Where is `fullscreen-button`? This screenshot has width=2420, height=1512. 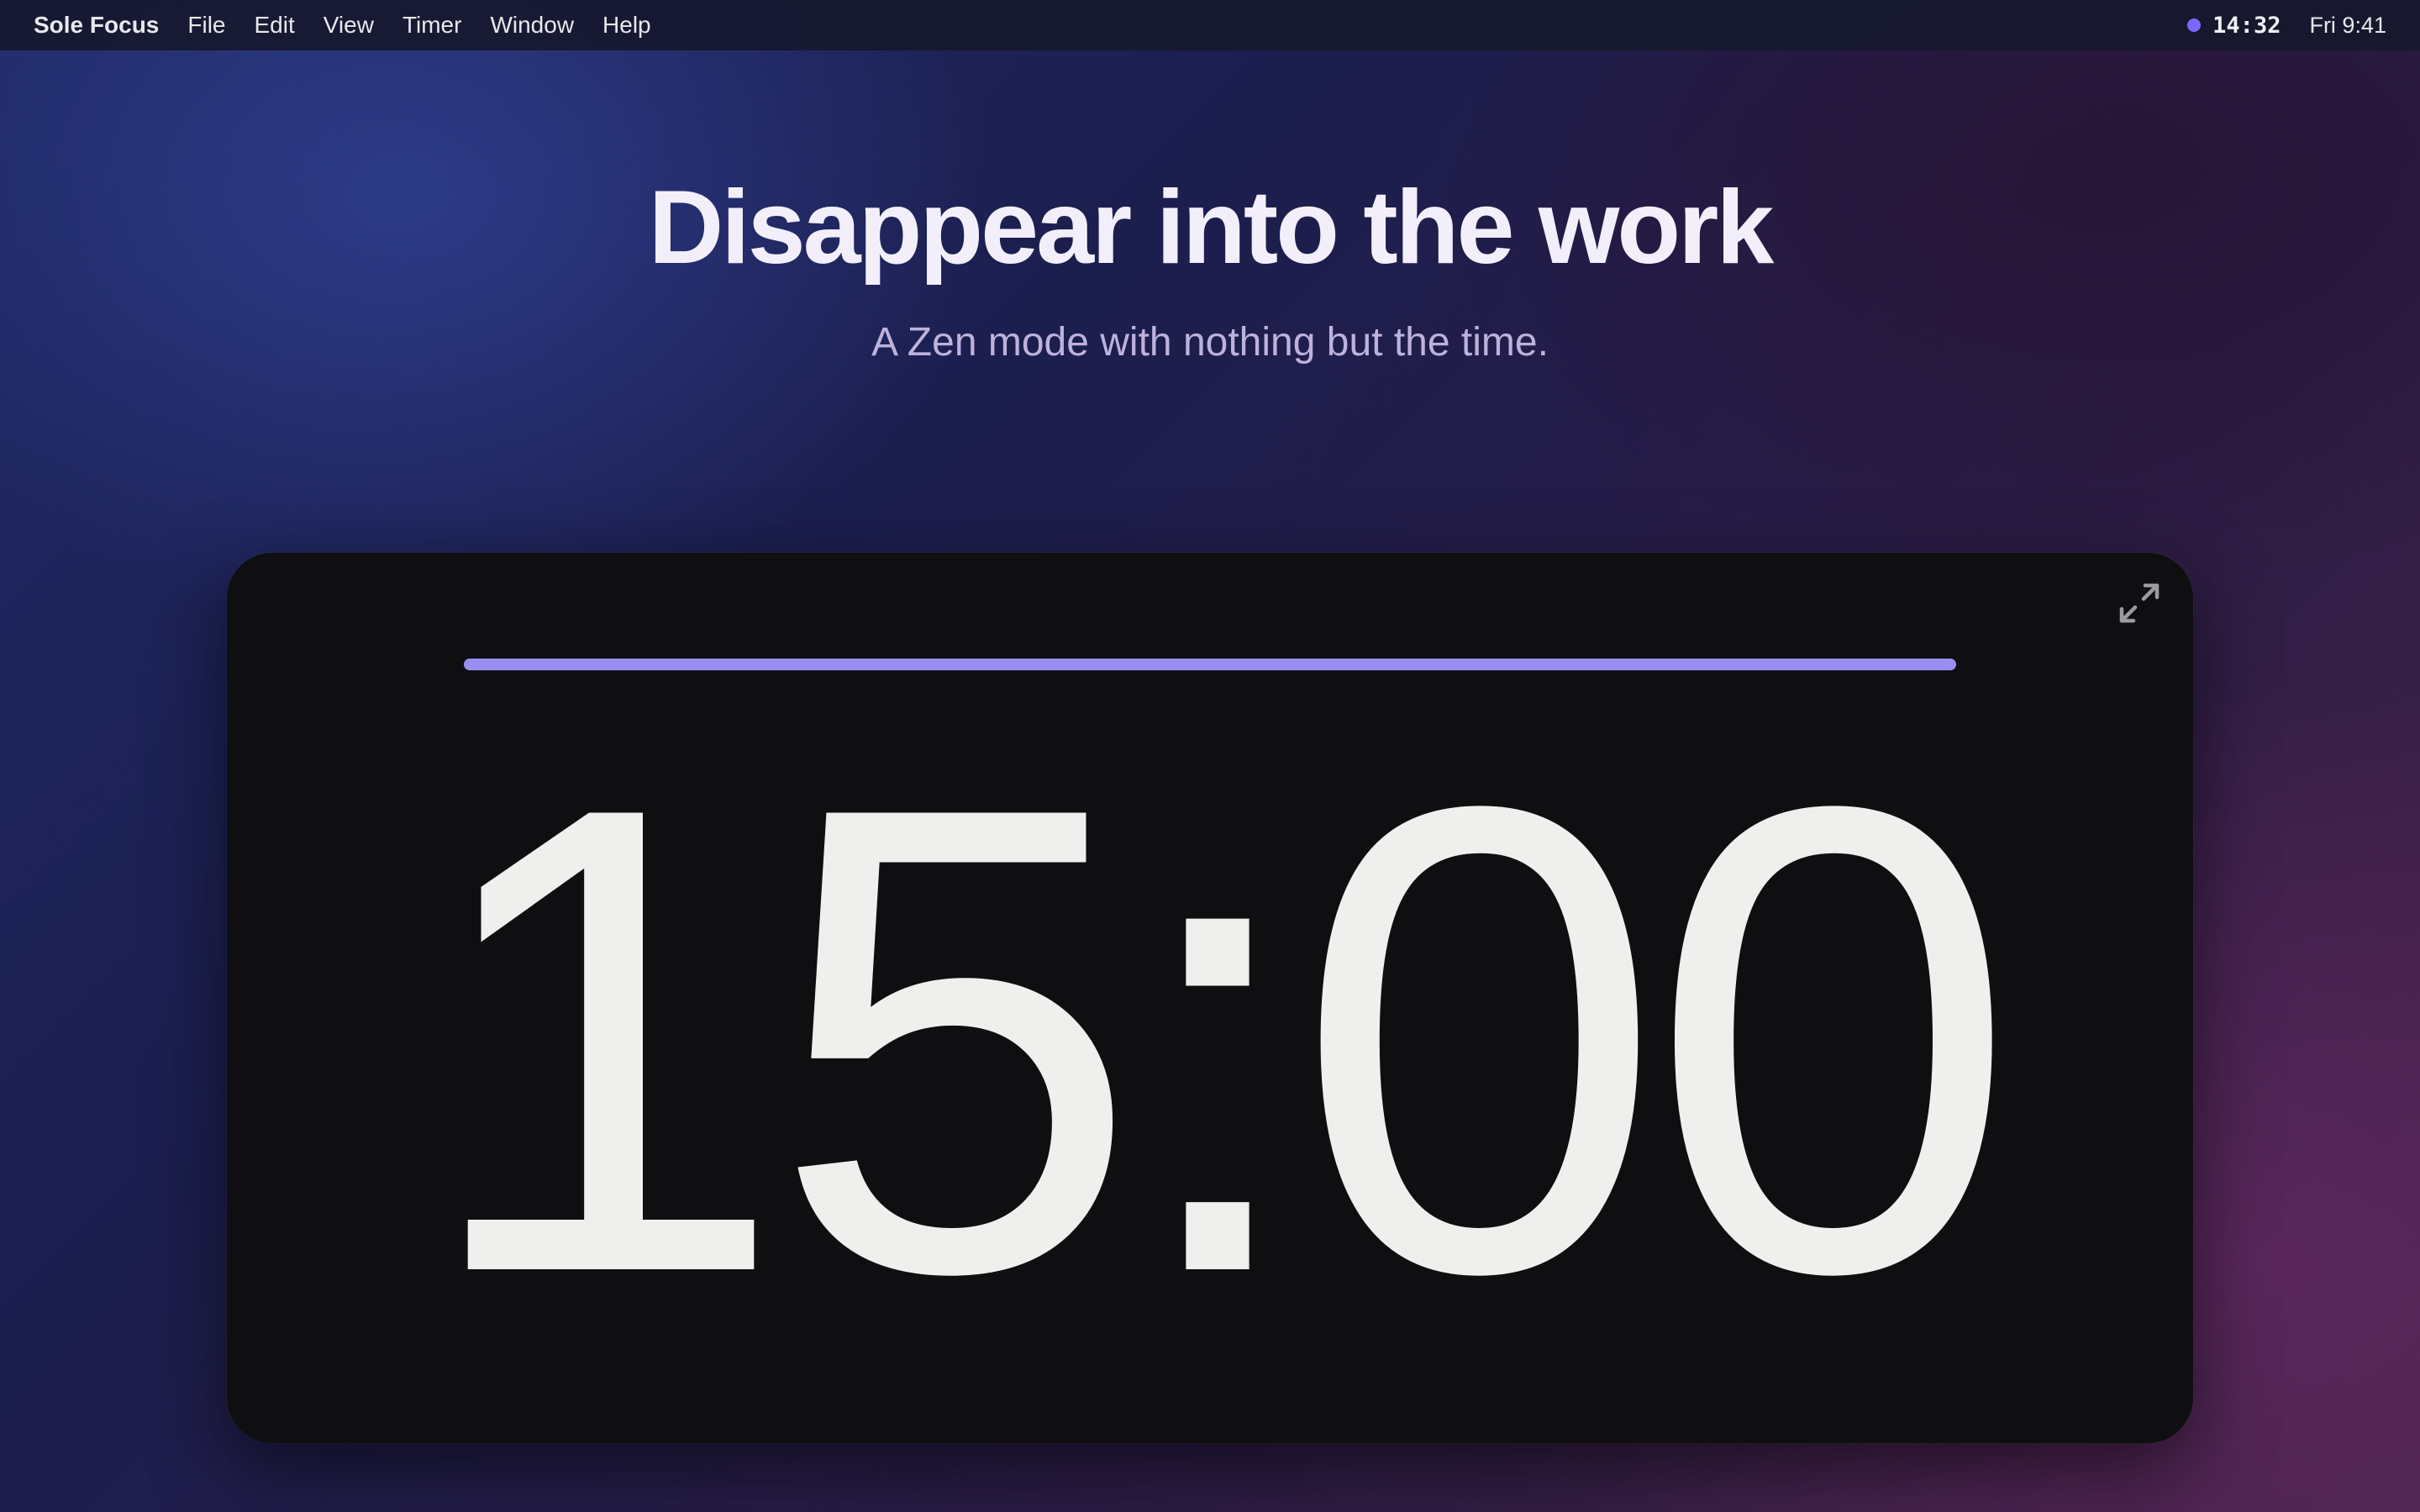
fullscreen-button is located at coordinates (2140, 603).